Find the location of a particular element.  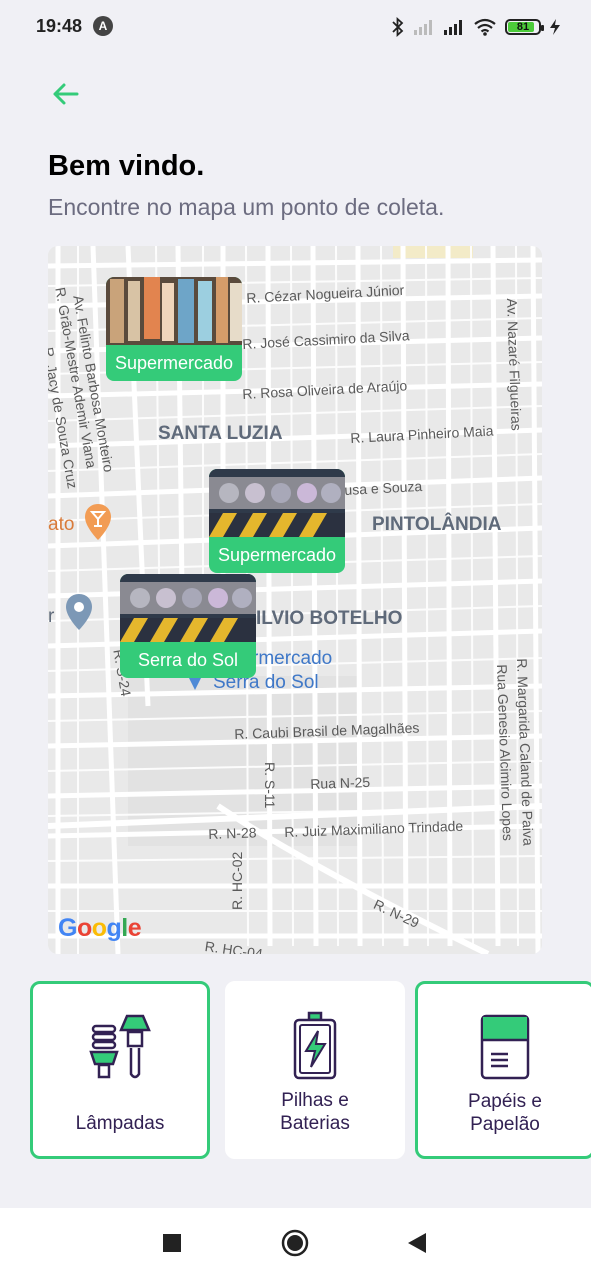

status-time: 19:48 is located at coordinates (59, 26).